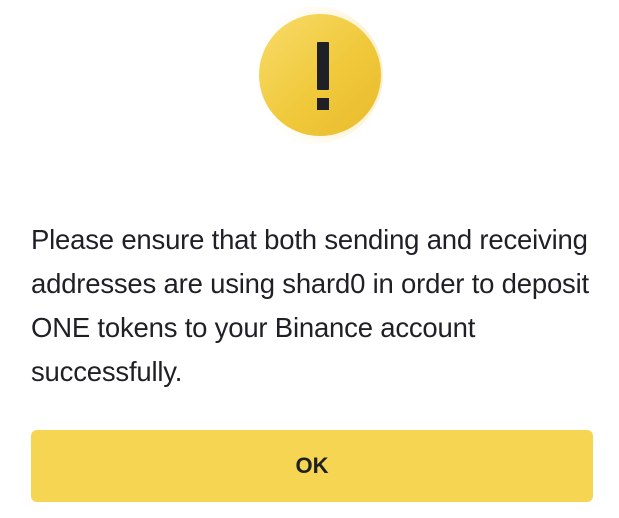 This screenshot has height=518, width=619. I want to click on warning-icon-wrapper, so click(314, 75).